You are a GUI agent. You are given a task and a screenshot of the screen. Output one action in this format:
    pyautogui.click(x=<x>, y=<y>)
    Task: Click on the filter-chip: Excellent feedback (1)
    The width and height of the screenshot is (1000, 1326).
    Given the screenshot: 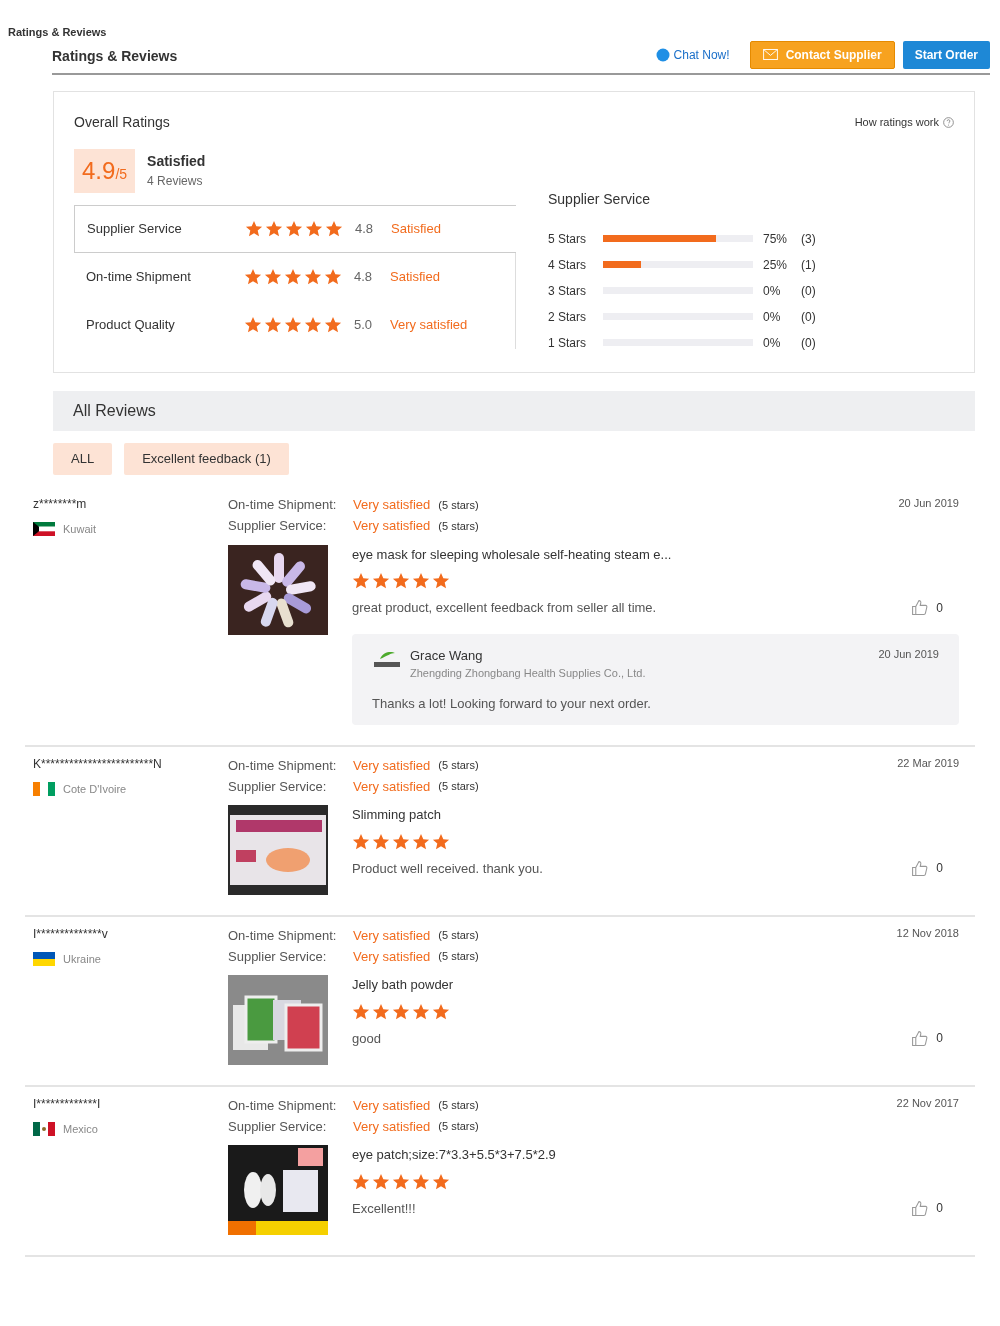 What is the action you would take?
    pyautogui.click(x=206, y=458)
    